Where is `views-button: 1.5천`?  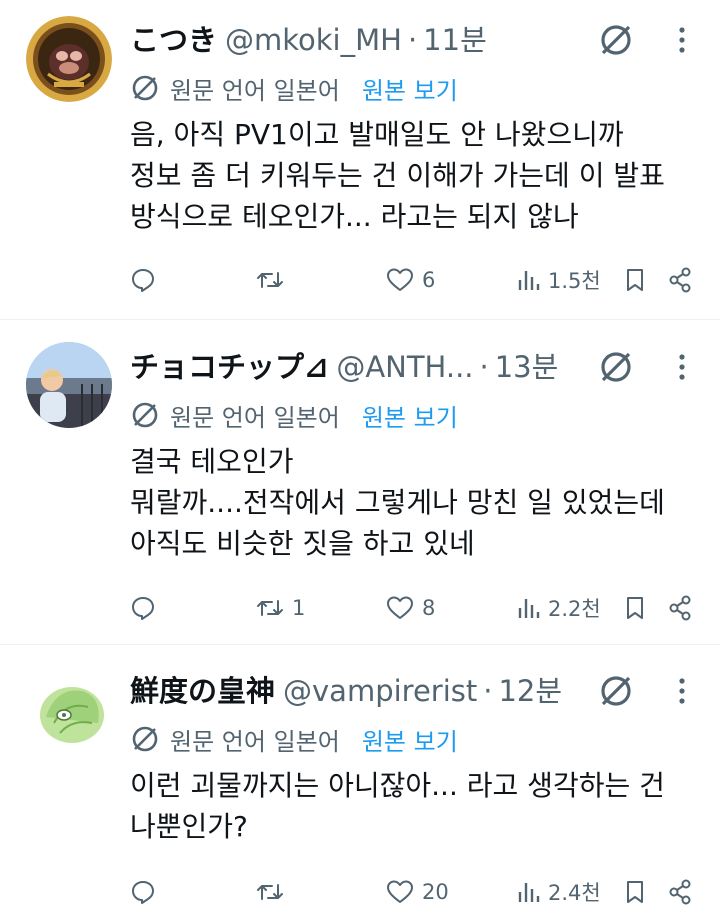
views-button: 1.5천 is located at coordinates (558, 280).